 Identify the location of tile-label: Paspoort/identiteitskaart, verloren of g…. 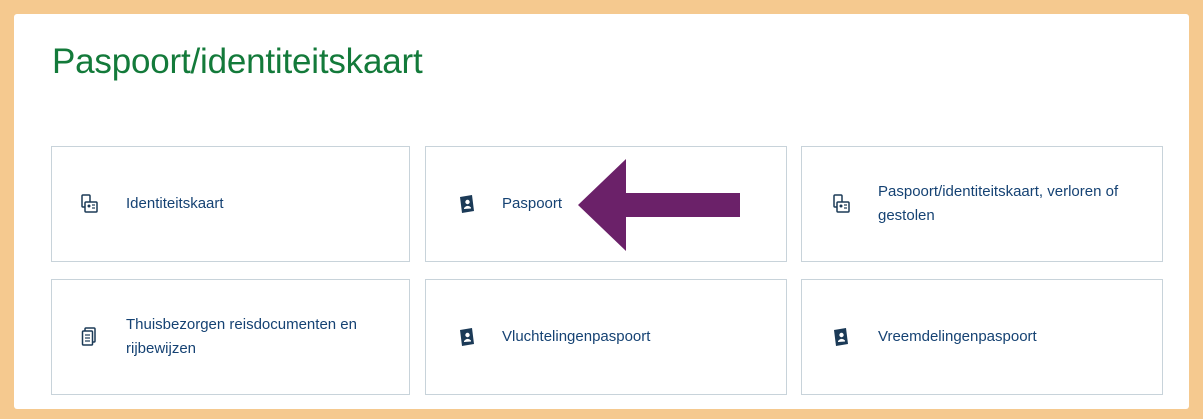
(998, 203).